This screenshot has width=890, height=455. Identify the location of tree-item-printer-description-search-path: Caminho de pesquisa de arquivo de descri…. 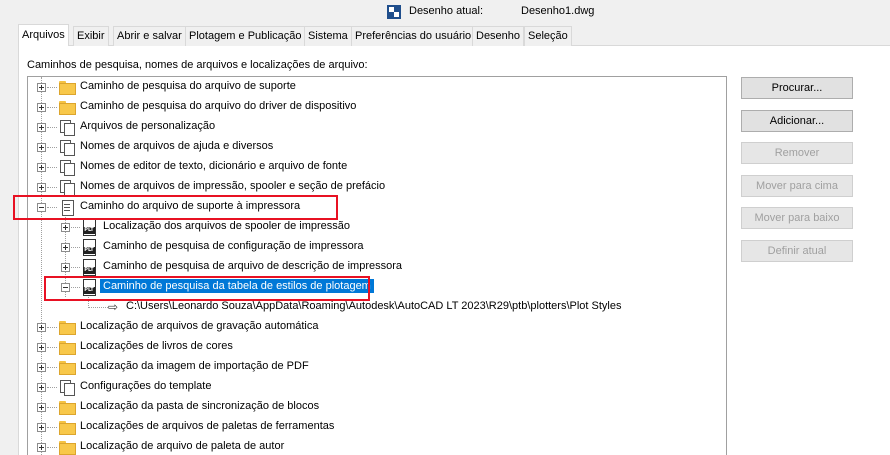
(377, 267).